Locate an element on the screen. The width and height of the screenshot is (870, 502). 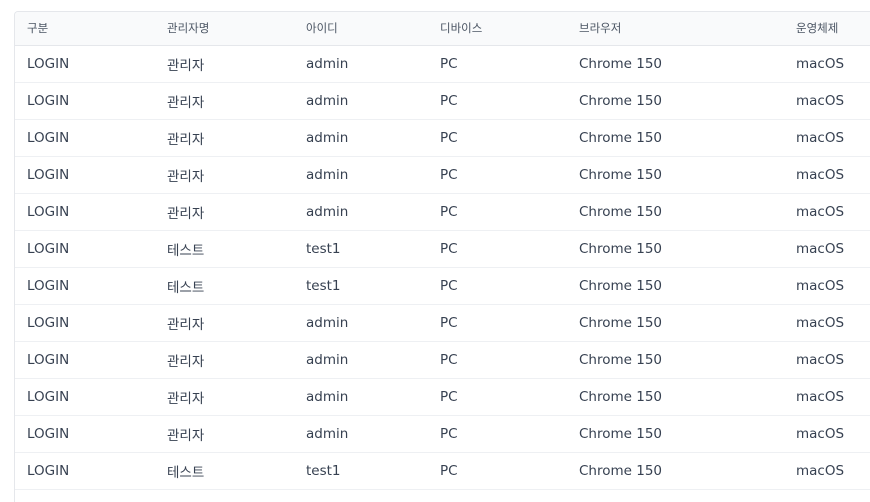
column-header-type: 구분 is located at coordinates (85, 29).